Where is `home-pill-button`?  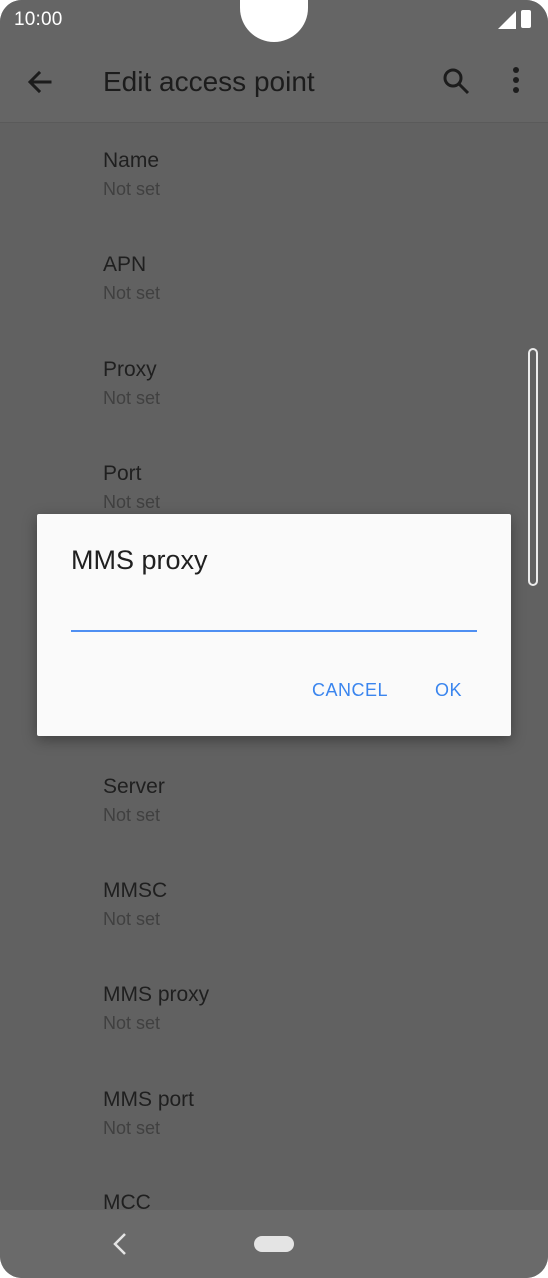
home-pill-button is located at coordinates (274, 1244).